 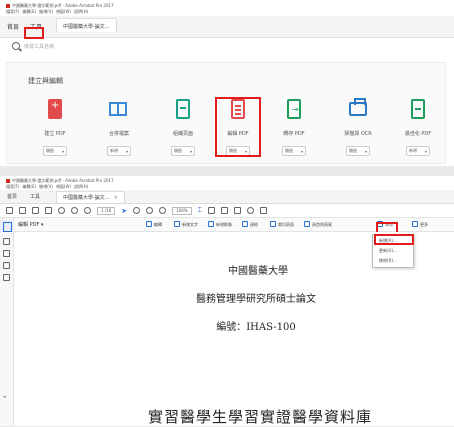 I want to click on highlight-new-item, so click(x=394, y=239).